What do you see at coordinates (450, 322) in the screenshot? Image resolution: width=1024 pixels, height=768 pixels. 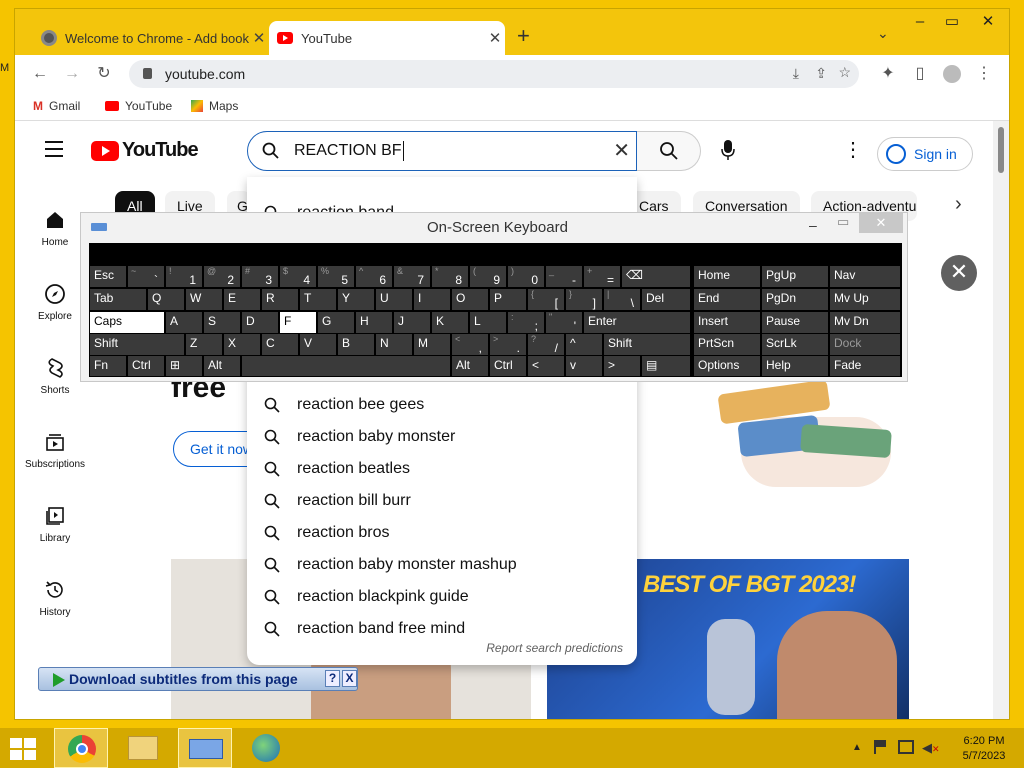 I see `osk-key: K` at bounding box center [450, 322].